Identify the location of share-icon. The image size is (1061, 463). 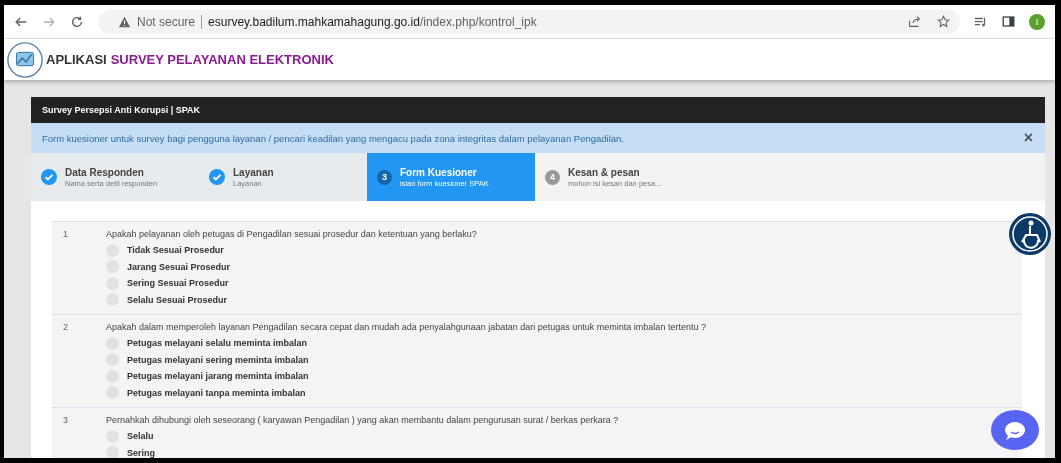
(914, 21).